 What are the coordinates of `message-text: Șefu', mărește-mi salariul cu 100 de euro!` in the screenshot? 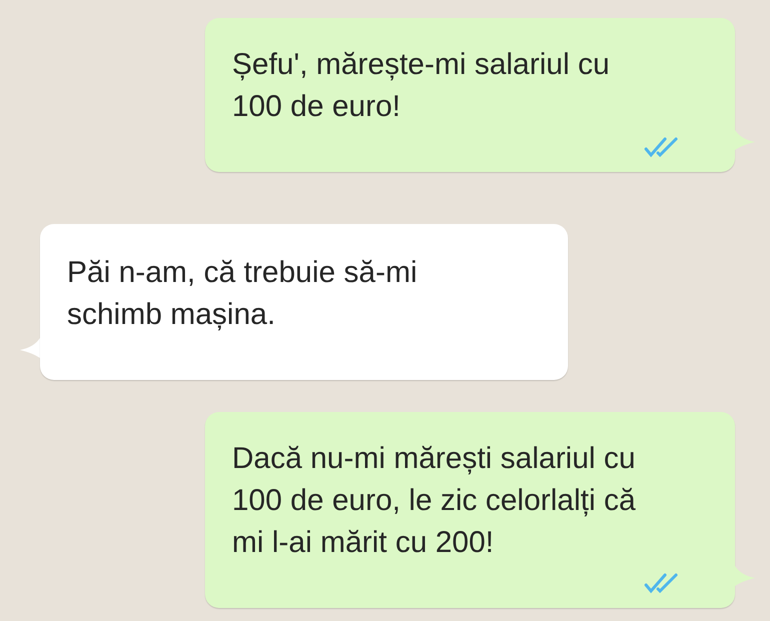 It's located at (421, 86).